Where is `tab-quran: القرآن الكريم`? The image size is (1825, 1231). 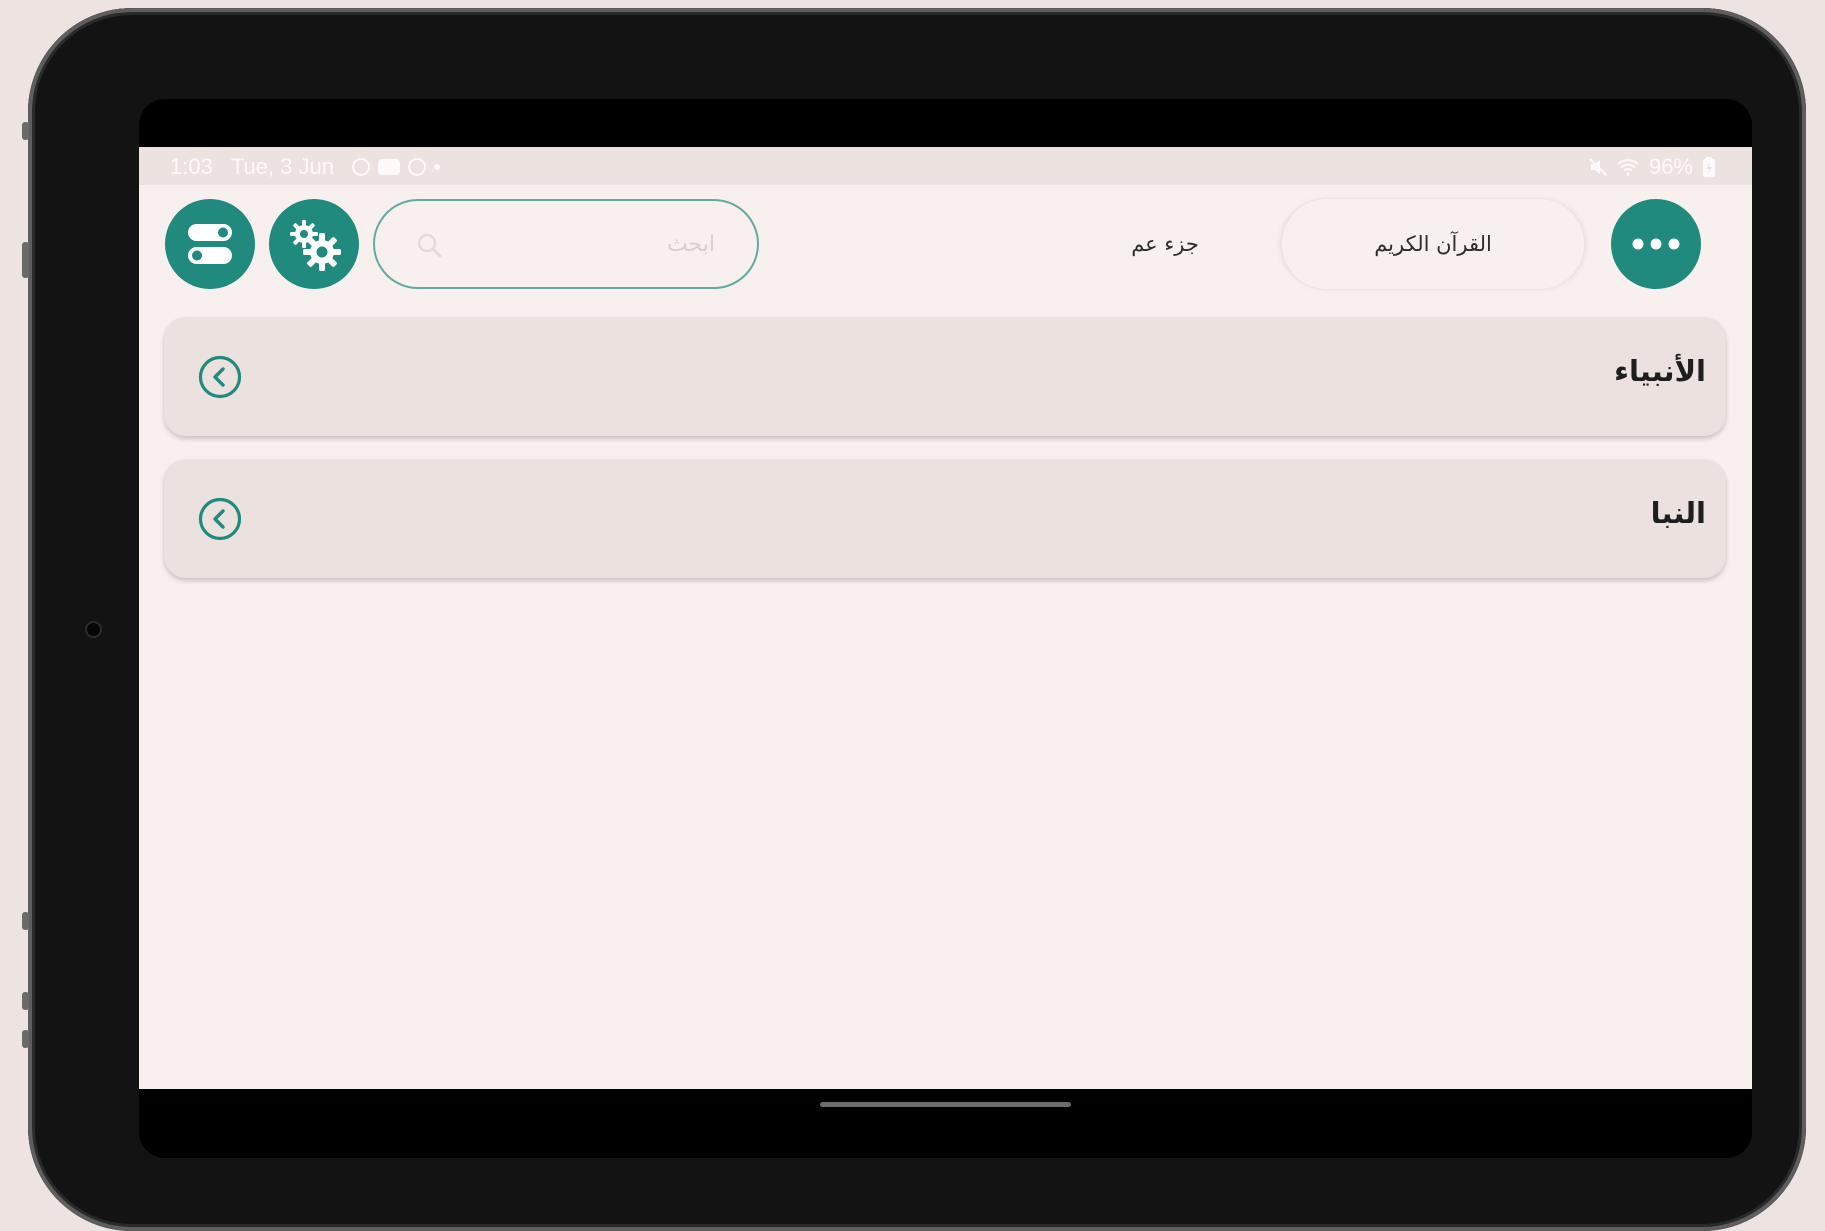
tab-quran: القرآن الكريم is located at coordinates (1433, 244).